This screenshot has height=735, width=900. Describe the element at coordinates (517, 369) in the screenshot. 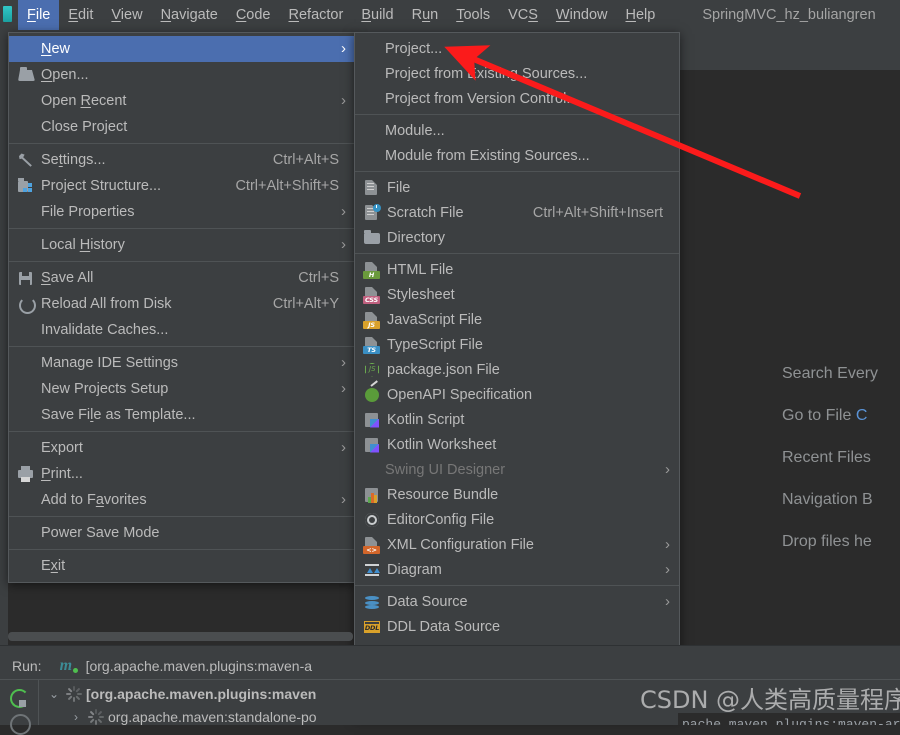

I see `menu-item-package-json-file: JS package.json File` at that location.